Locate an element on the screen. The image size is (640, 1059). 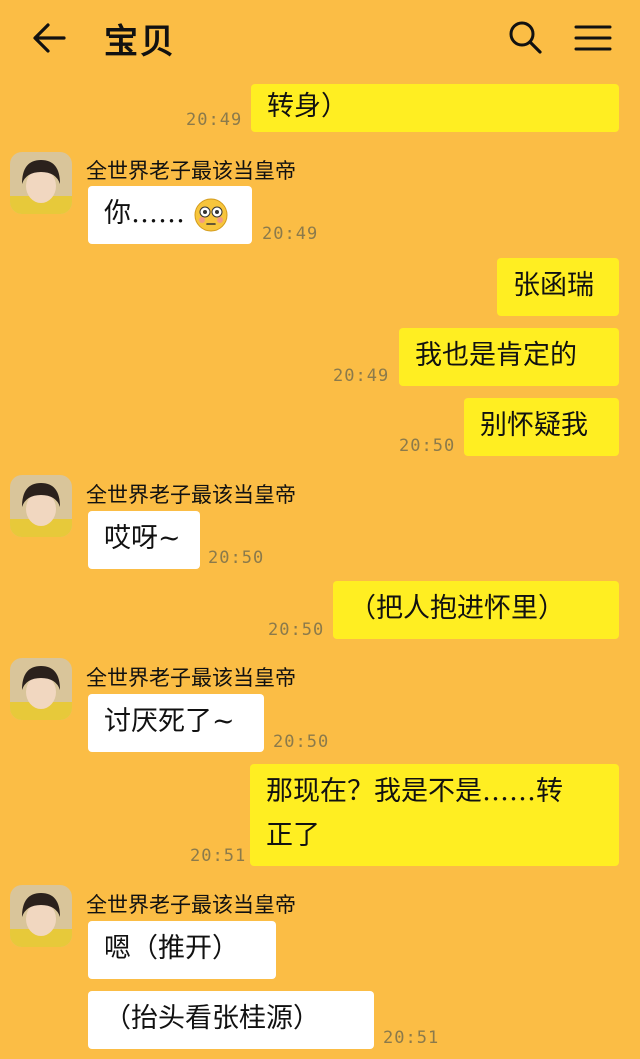
outgoing-message: （把人抱进怀里） is located at coordinates (476, 610).